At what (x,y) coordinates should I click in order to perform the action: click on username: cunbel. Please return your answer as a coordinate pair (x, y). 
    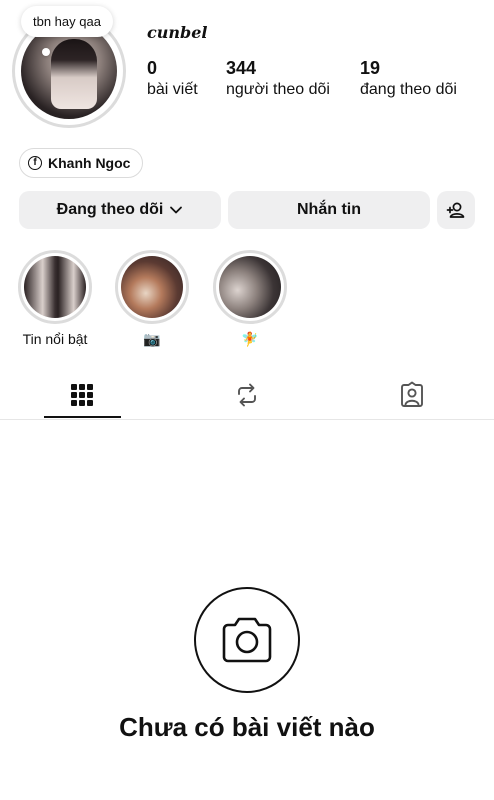
    Looking at the image, I should click on (177, 32).